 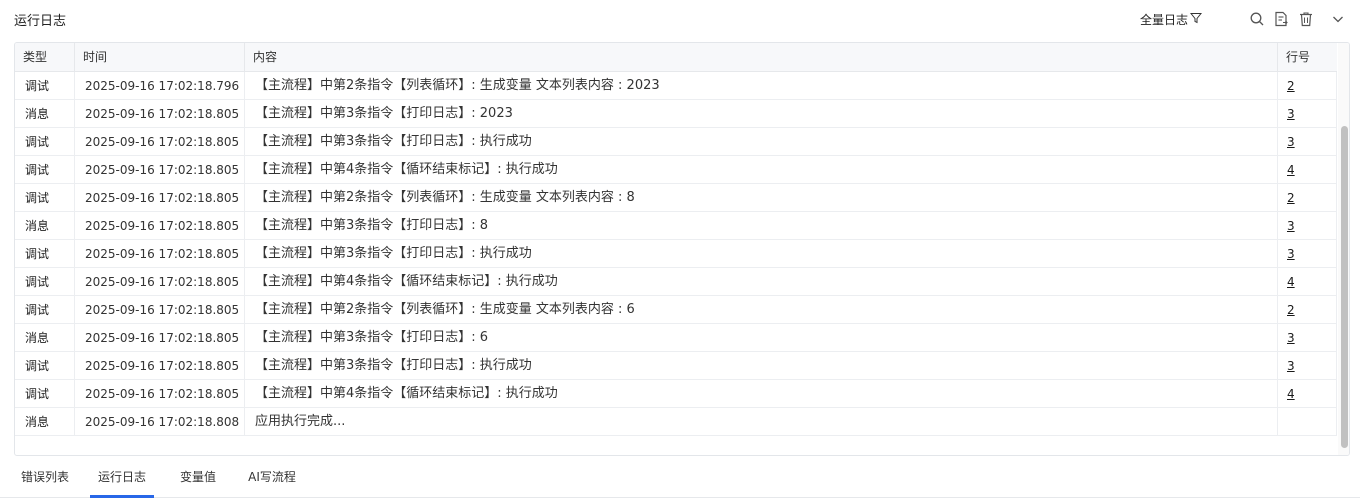 What do you see at coordinates (160, 86) in the screenshot?
I see `cell-time: 2025-09-16 17:02:18.796` at bounding box center [160, 86].